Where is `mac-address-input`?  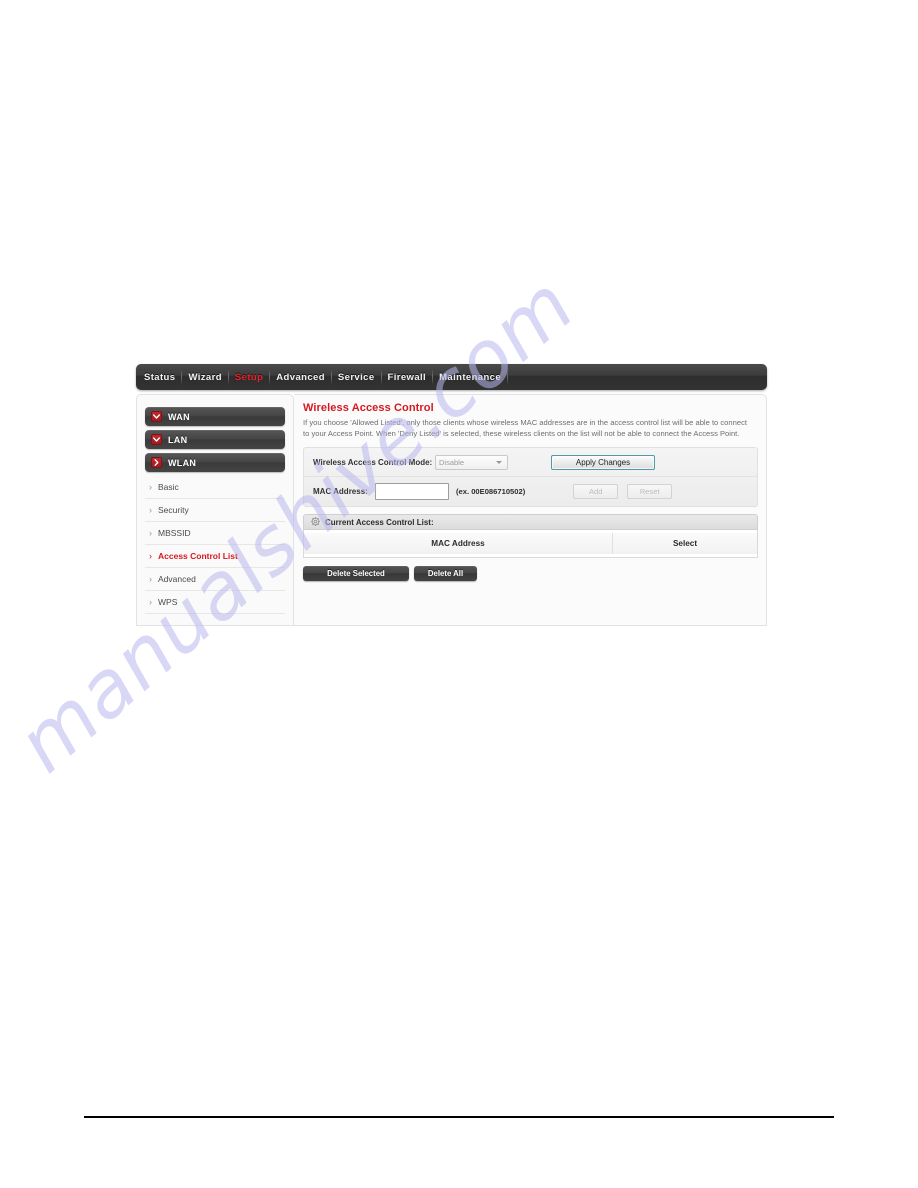
mac-address-input is located at coordinates (412, 491).